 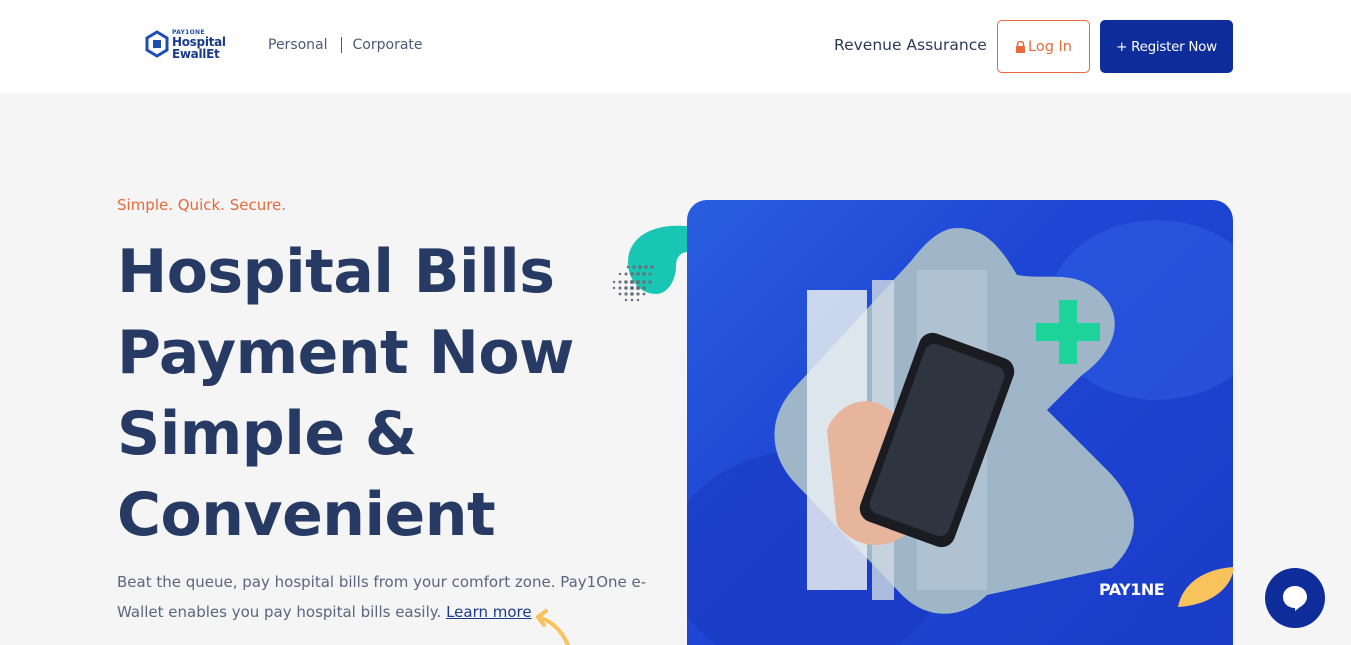 What do you see at coordinates (650, 263) in the screenshot?
I see `teal-blob-decoration` at bounding box center [650, 263].